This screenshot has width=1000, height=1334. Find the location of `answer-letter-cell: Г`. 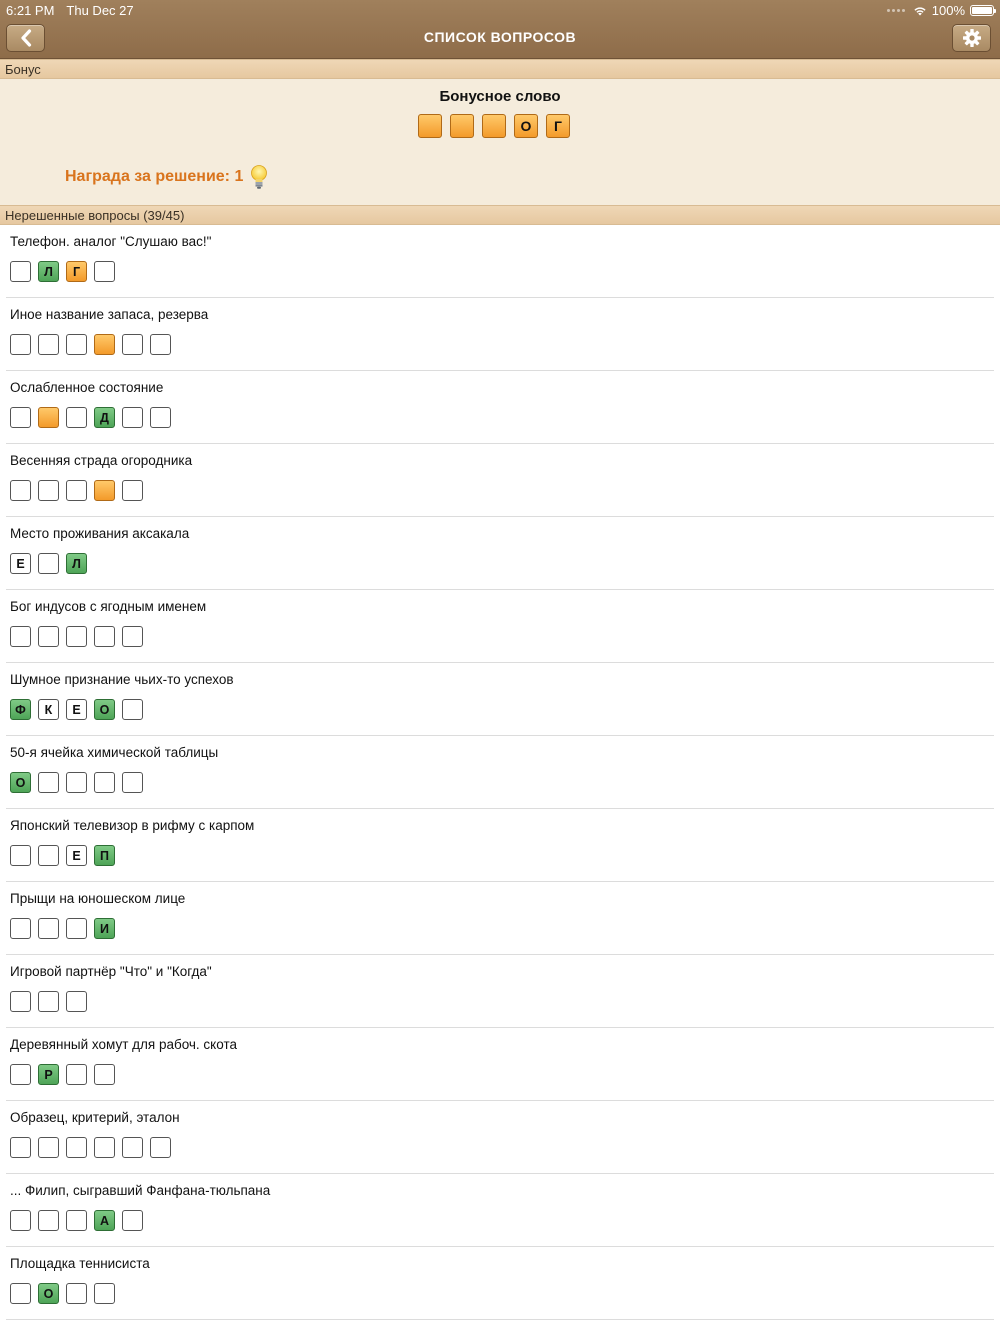

answer-letter-cell: Г is located at coordinates (76, 271).